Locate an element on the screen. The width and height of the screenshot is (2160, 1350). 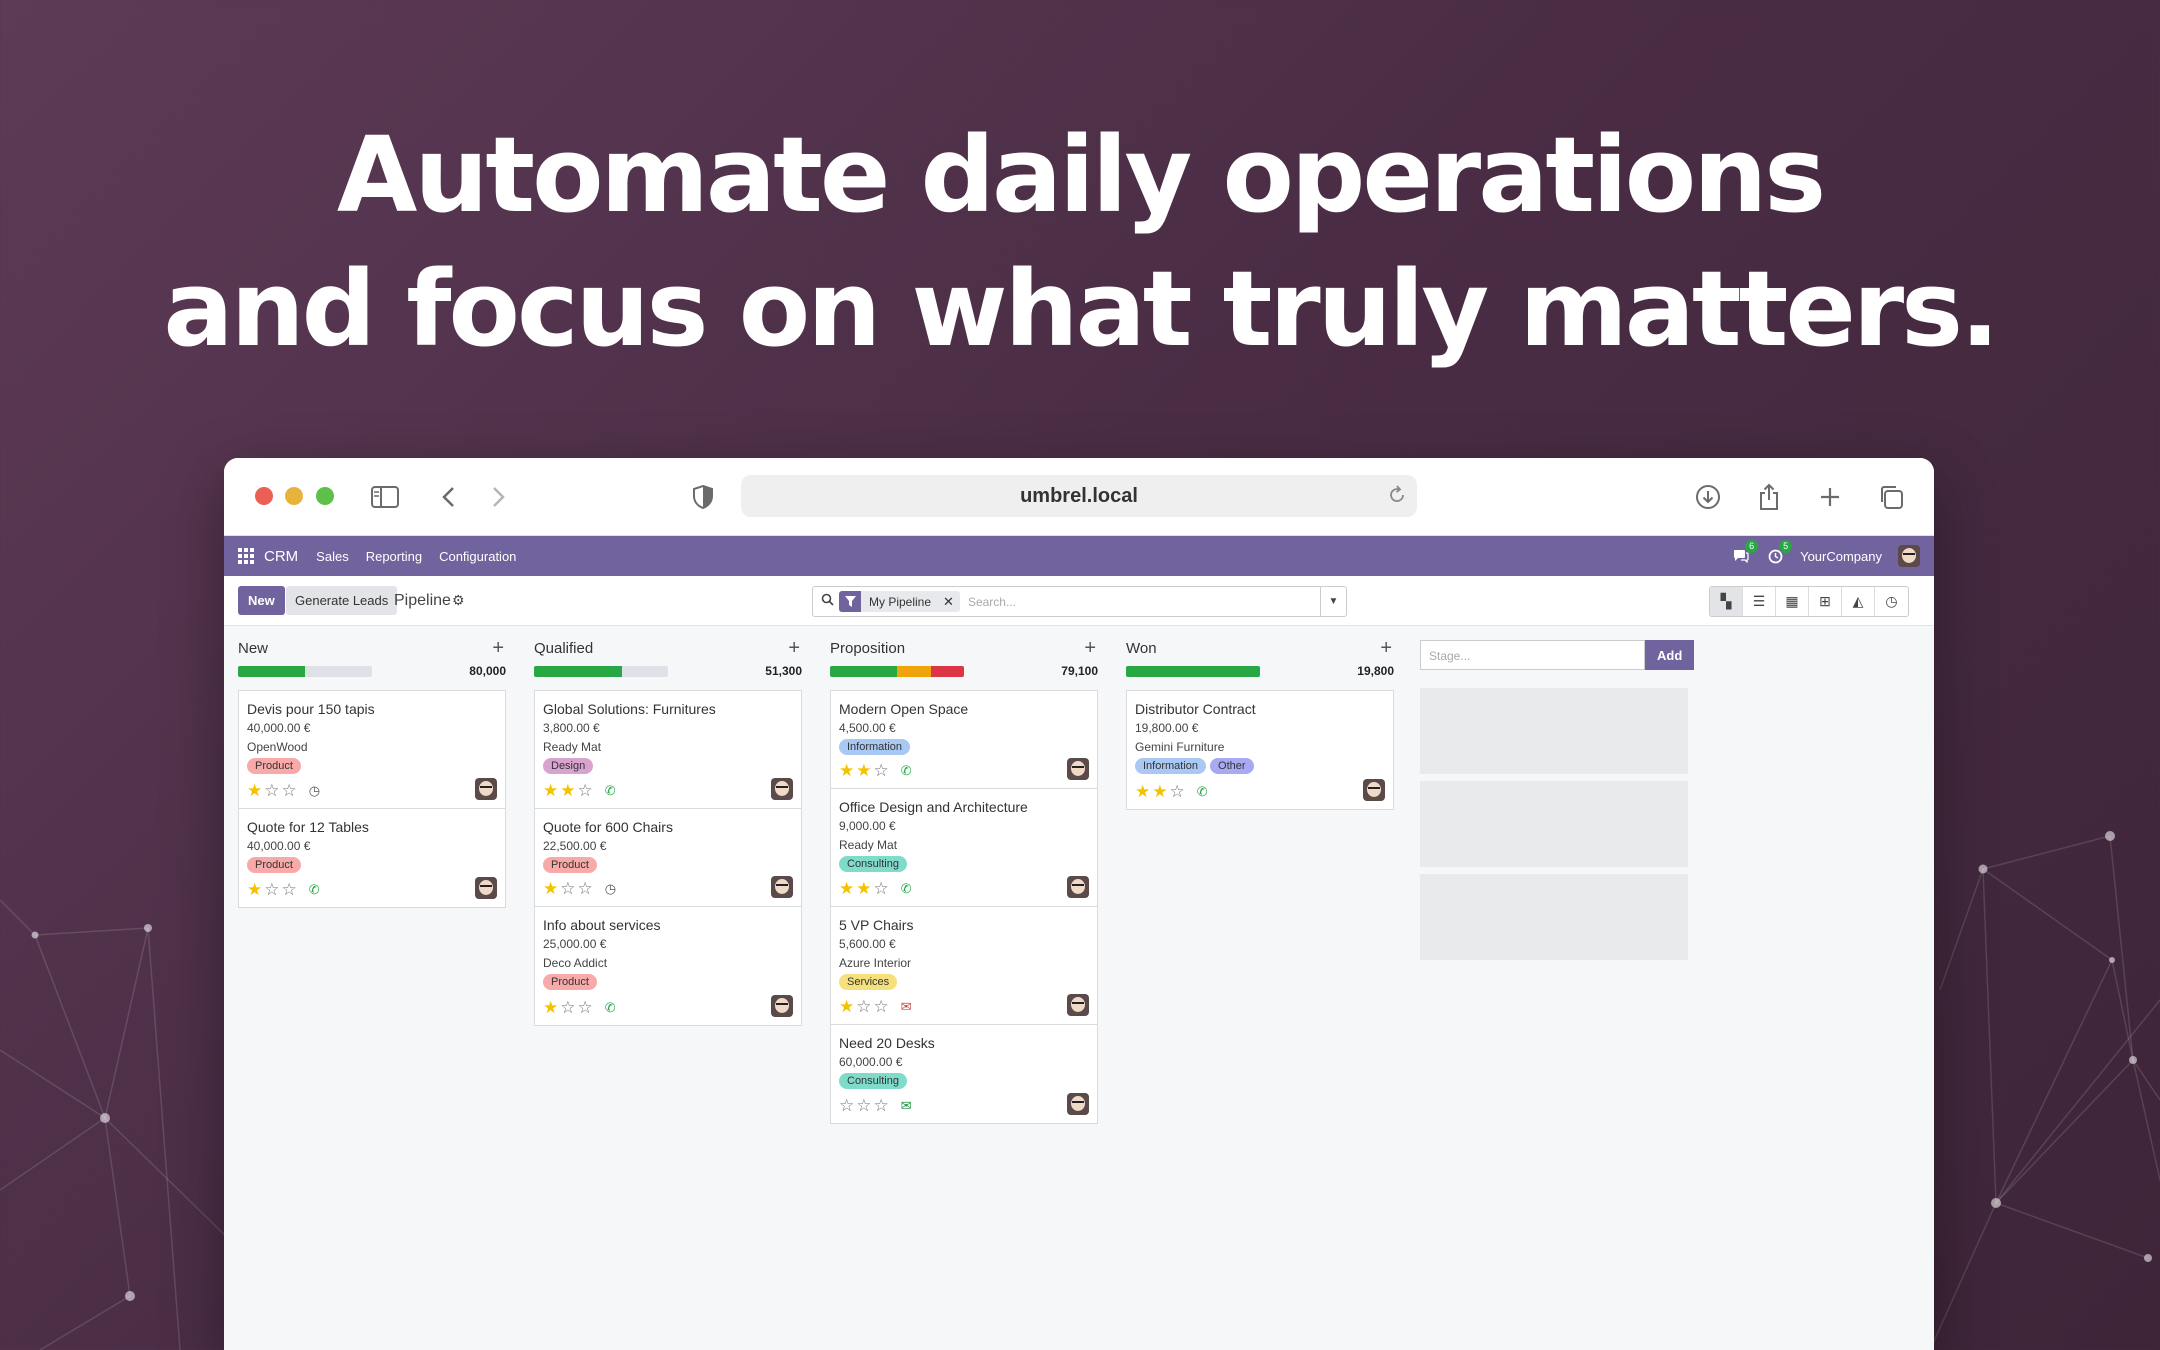
downloads-icon is located at coordinates (1708, 497).